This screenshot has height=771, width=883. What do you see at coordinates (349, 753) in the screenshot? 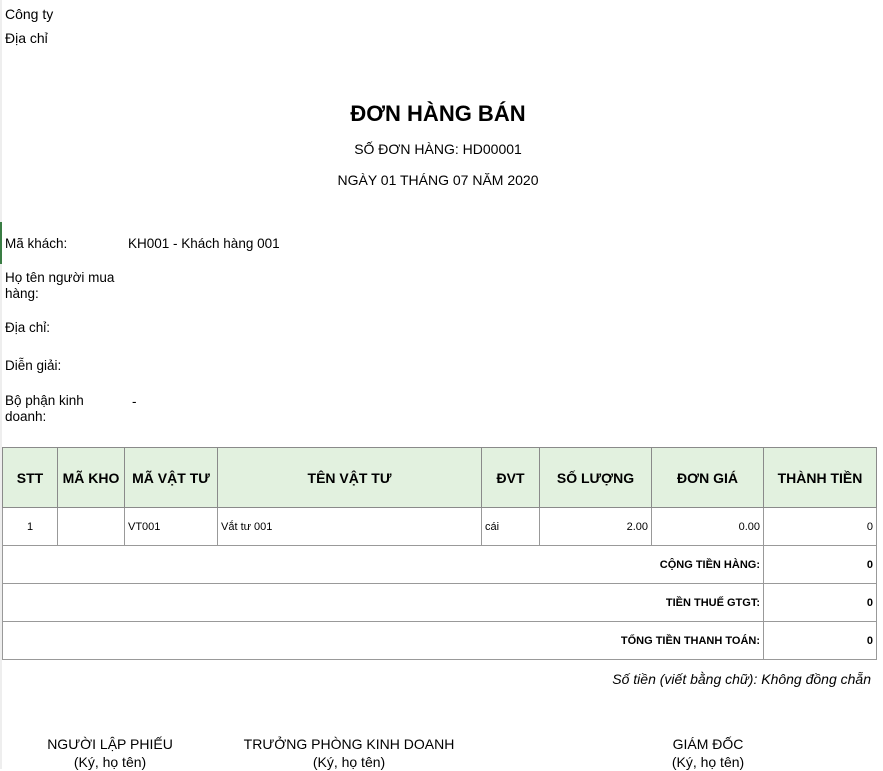
I see `signature-sales-manager: TRƯỞNG PHÒNG KINH DOANH (Ký, họ tên)` at bounding box center [349, 753].